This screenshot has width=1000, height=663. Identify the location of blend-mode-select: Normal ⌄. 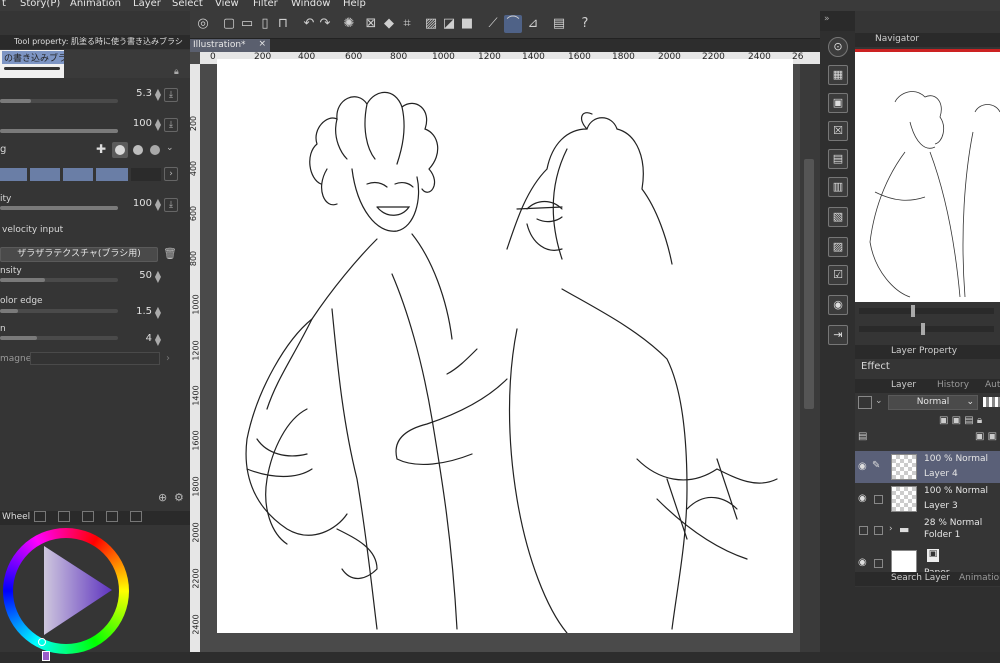
(933, 402).